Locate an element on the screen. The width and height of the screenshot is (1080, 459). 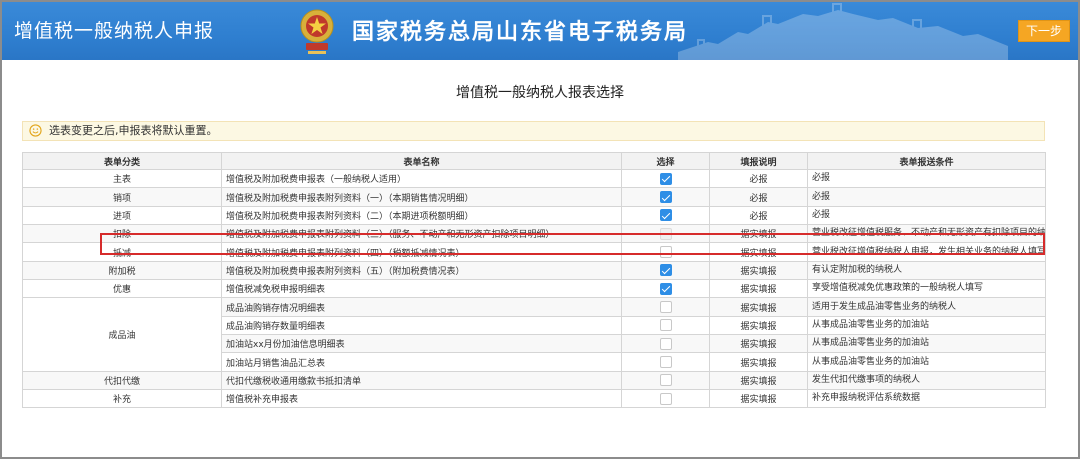
row-category: 附加税 is located at coordinates (122, 270).